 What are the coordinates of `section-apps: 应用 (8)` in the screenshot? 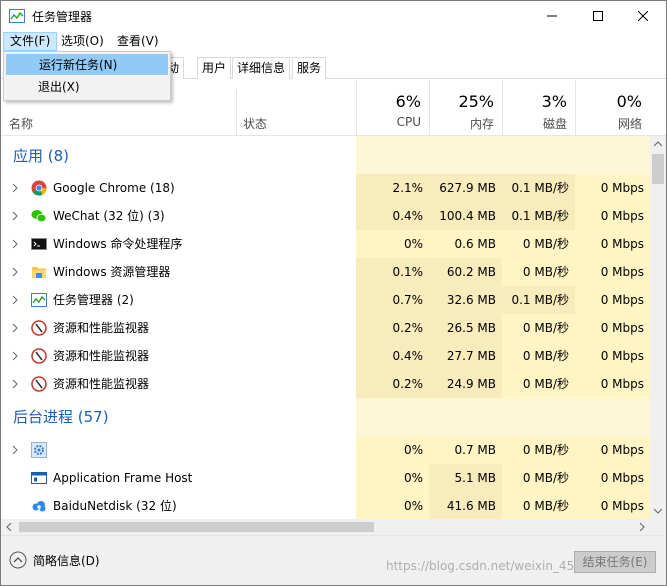 It's located at (325, 156).